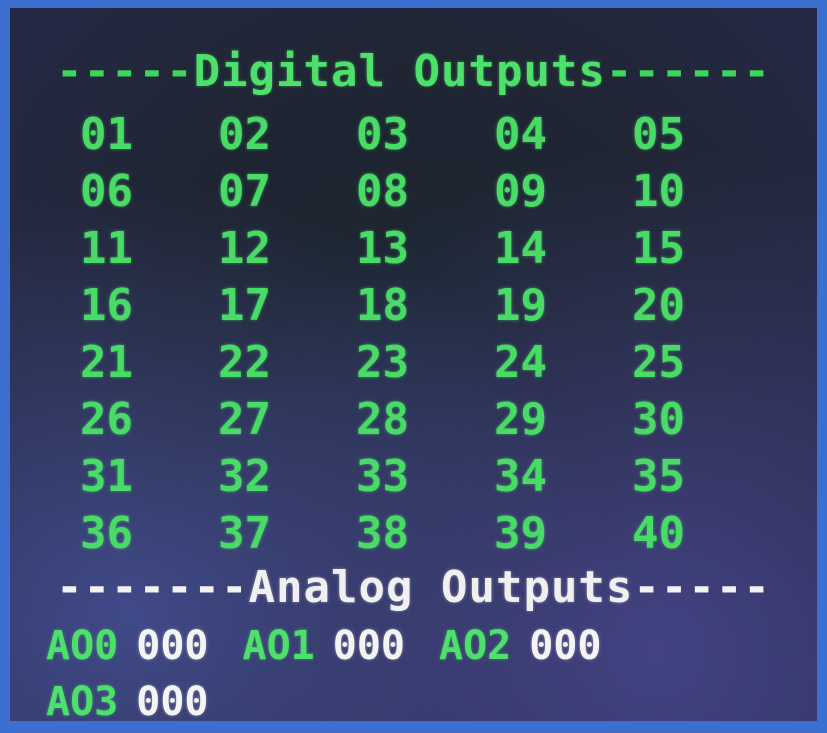 The height and width of the screenshot is (733, 827). Describe the element at coordinates (520, 419) in the screenshot. I see `digital-output-29: 29` at that location.